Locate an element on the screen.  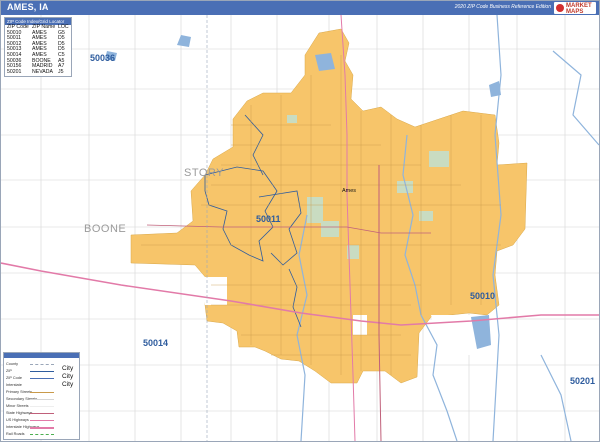
loc-cell: J5 is located at coordinates (61, 71).